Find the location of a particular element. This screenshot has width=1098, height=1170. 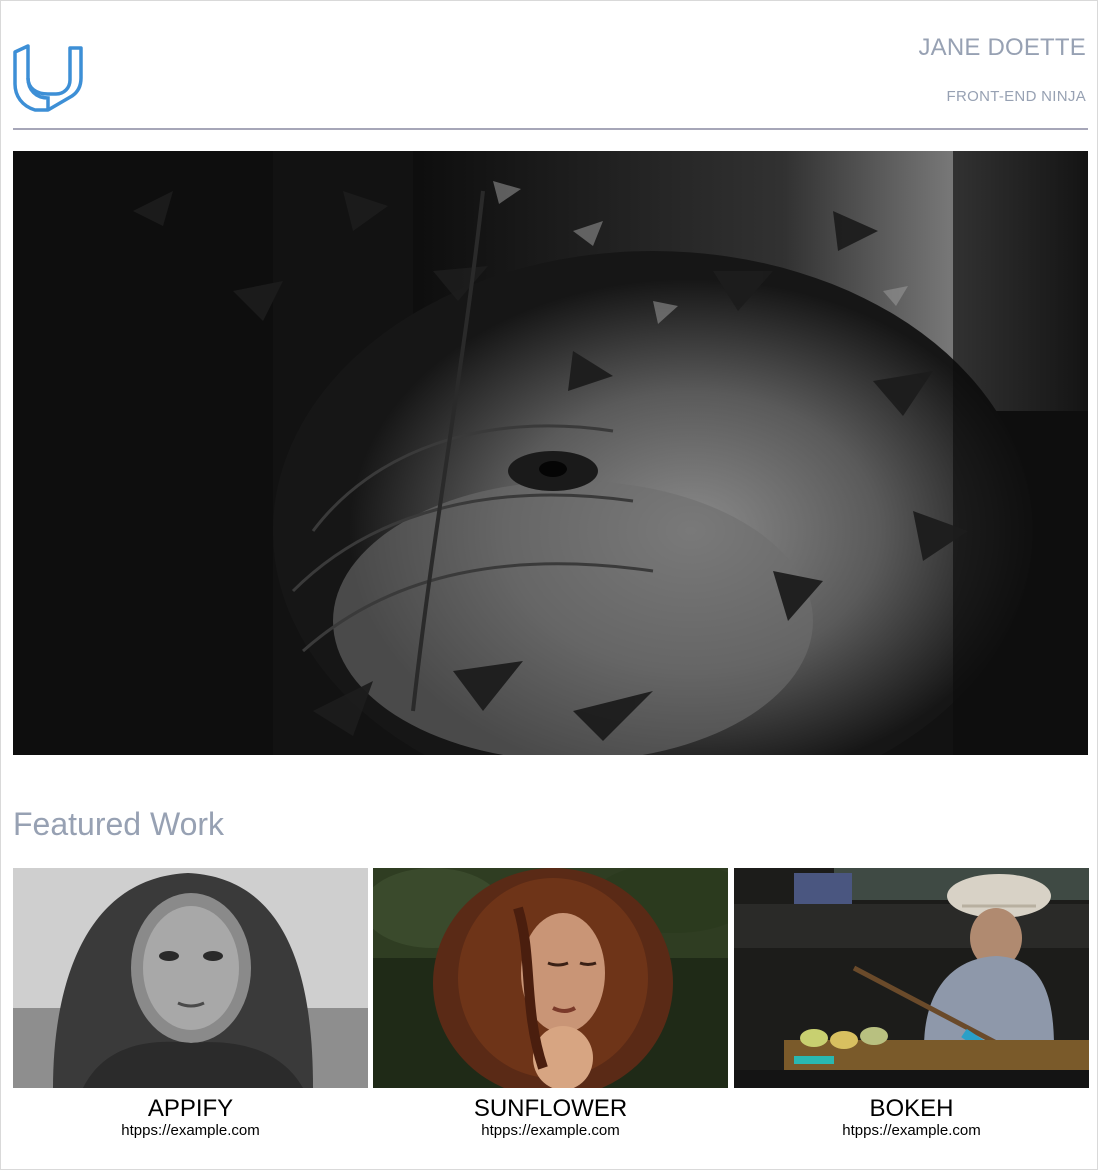

curly-hair-woman-image is located at coordinates (550, 978).